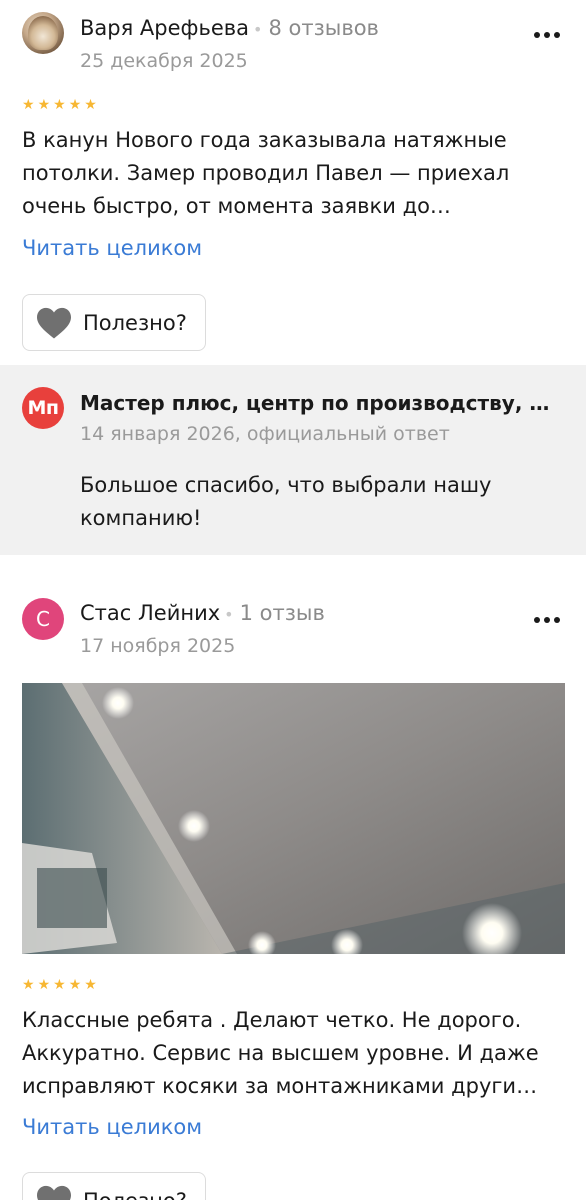  I want to click on company-avatar-initials: Мп, so click(43, 408).